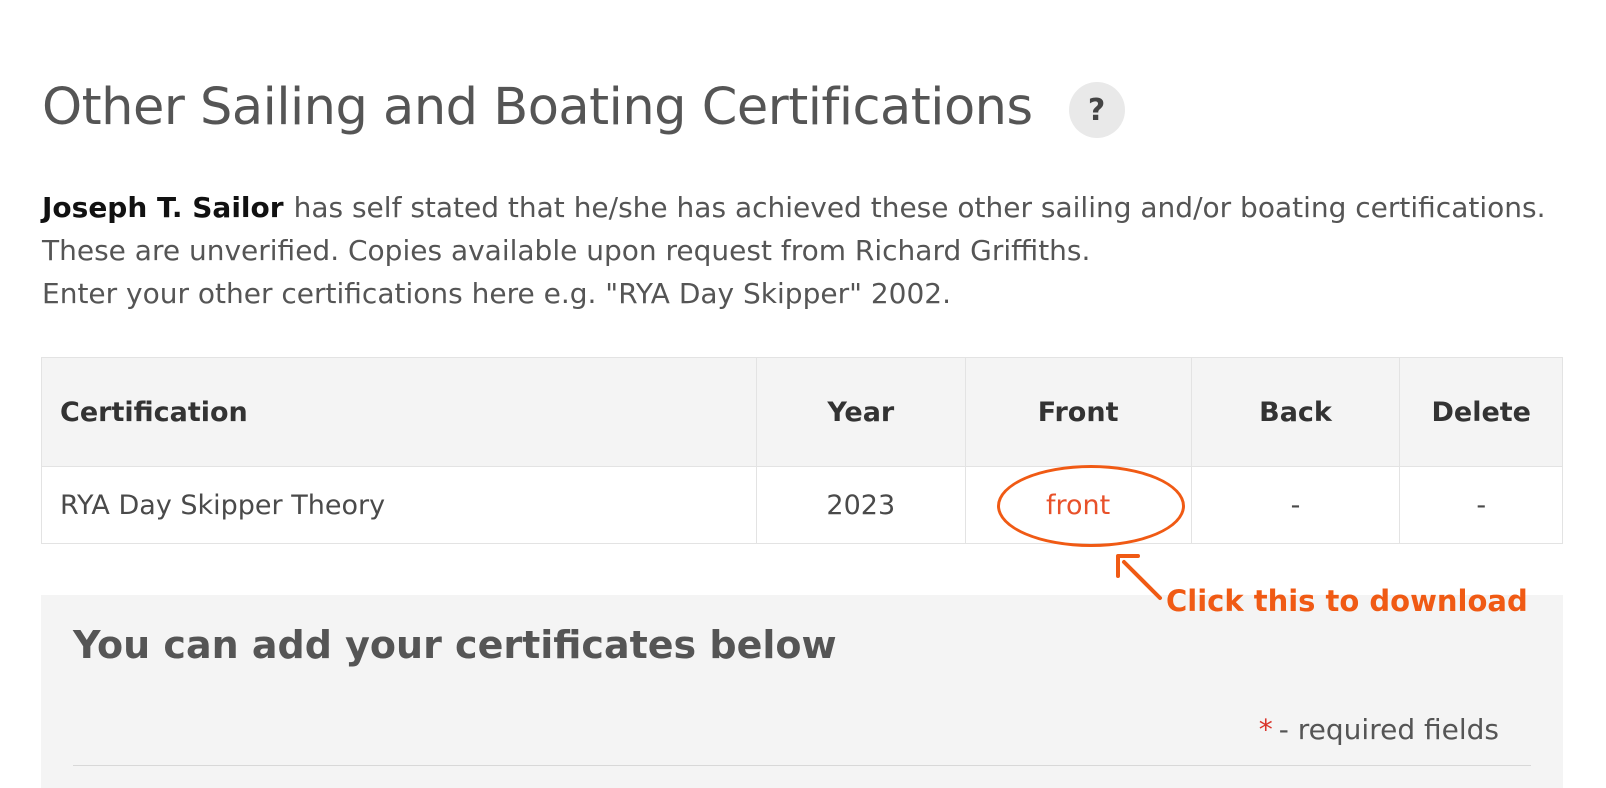 The image size is (1606, 788). Describe the element at coordinates (399, 412) in the screenshot. I see `column-header-certification: Certification` at that location.